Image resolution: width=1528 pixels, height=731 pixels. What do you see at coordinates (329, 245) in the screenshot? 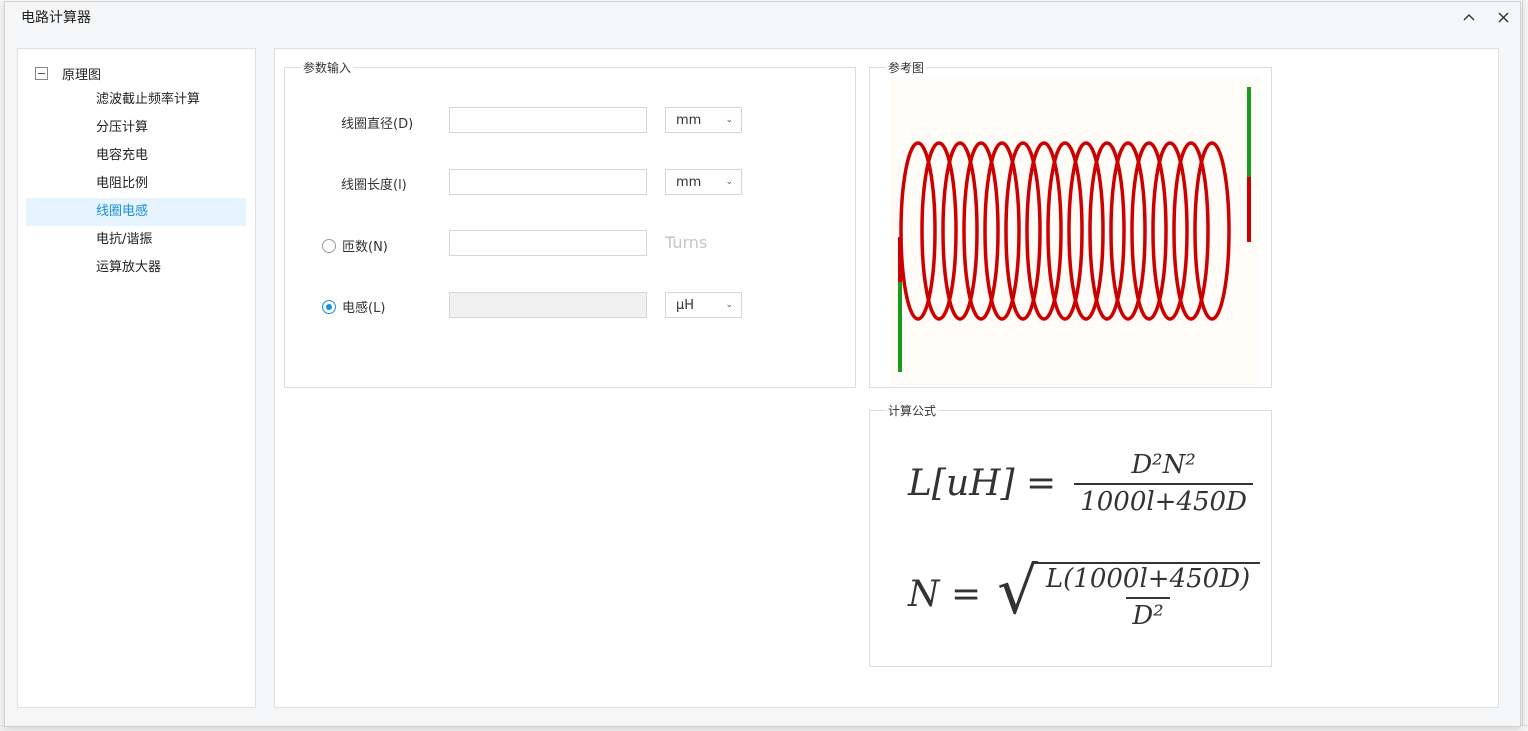
I see `turns-radio` at bounding box center [329, 245].